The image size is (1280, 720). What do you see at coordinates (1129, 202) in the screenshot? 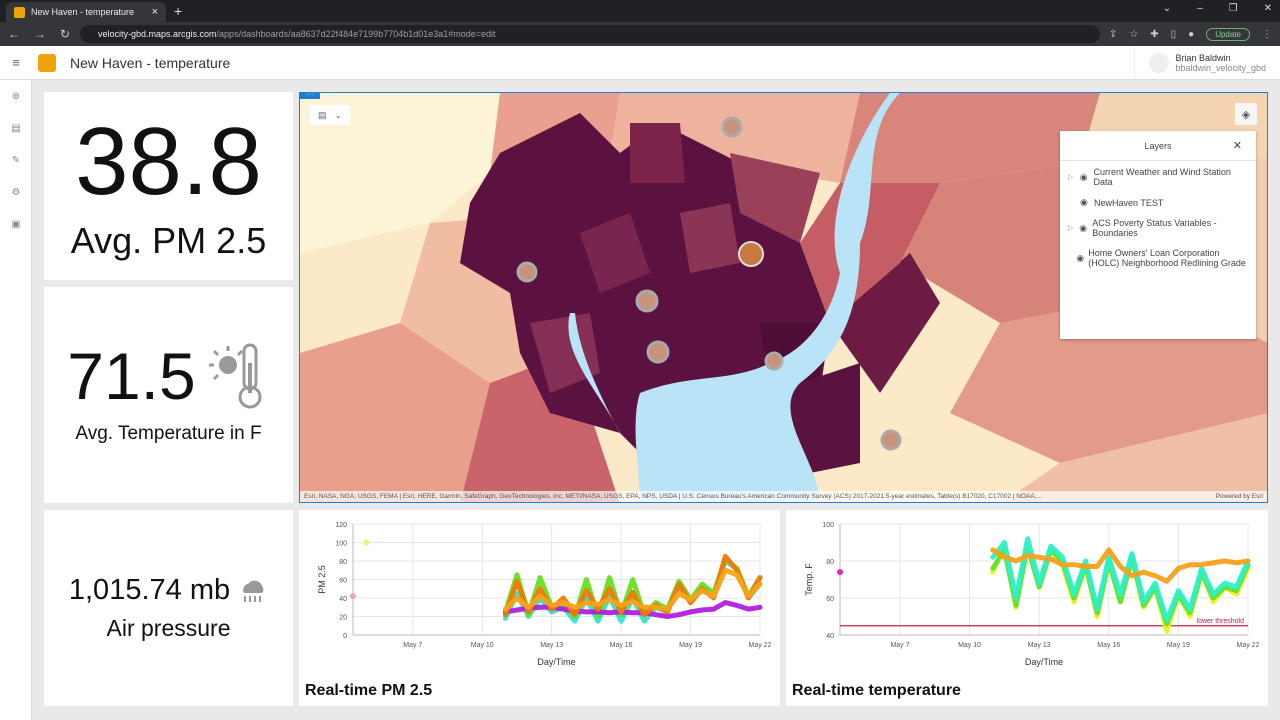
I see `layer-label: NewHaven TEST` at bounding box center [1129, 202].